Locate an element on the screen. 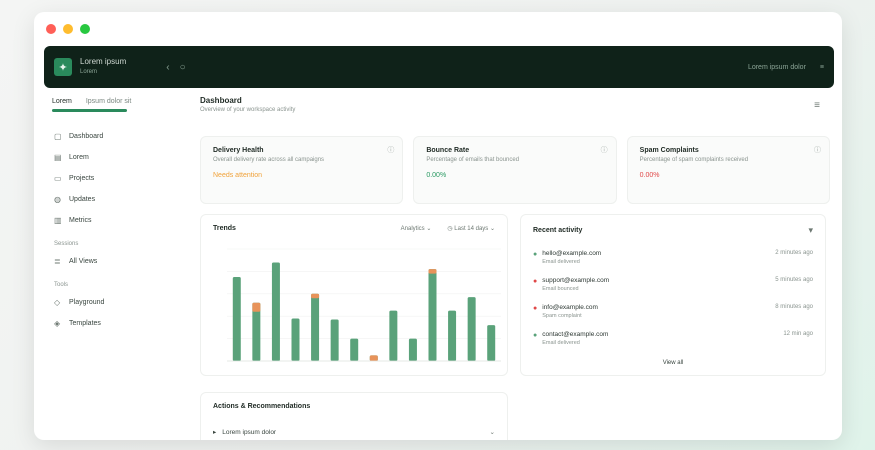 The height and width of the screenshot is (450, 875). card-title: Delivery Health is located at coordinates (238, 150).